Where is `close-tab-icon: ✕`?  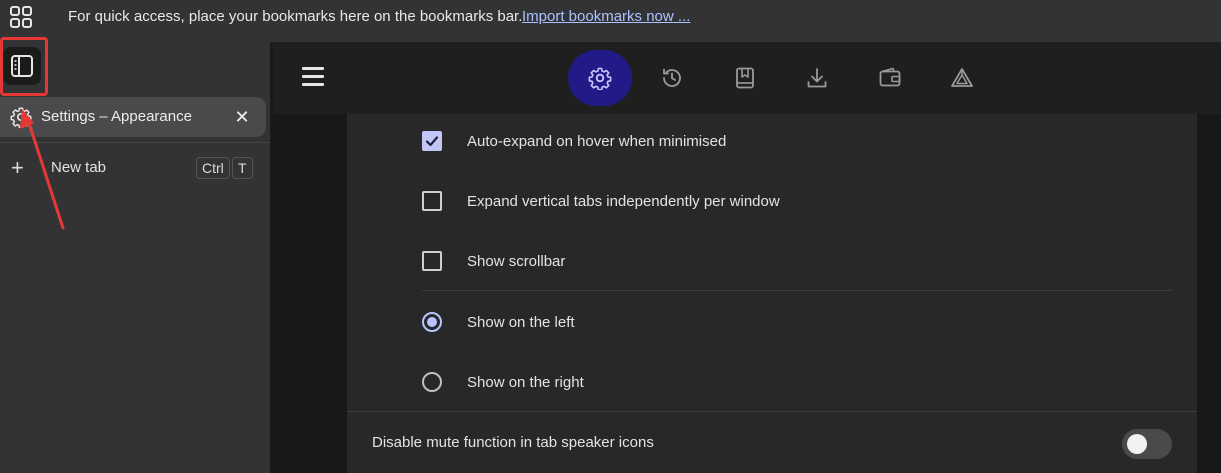
close-tab-icon: ✕ is located at coordinates (242, 117).